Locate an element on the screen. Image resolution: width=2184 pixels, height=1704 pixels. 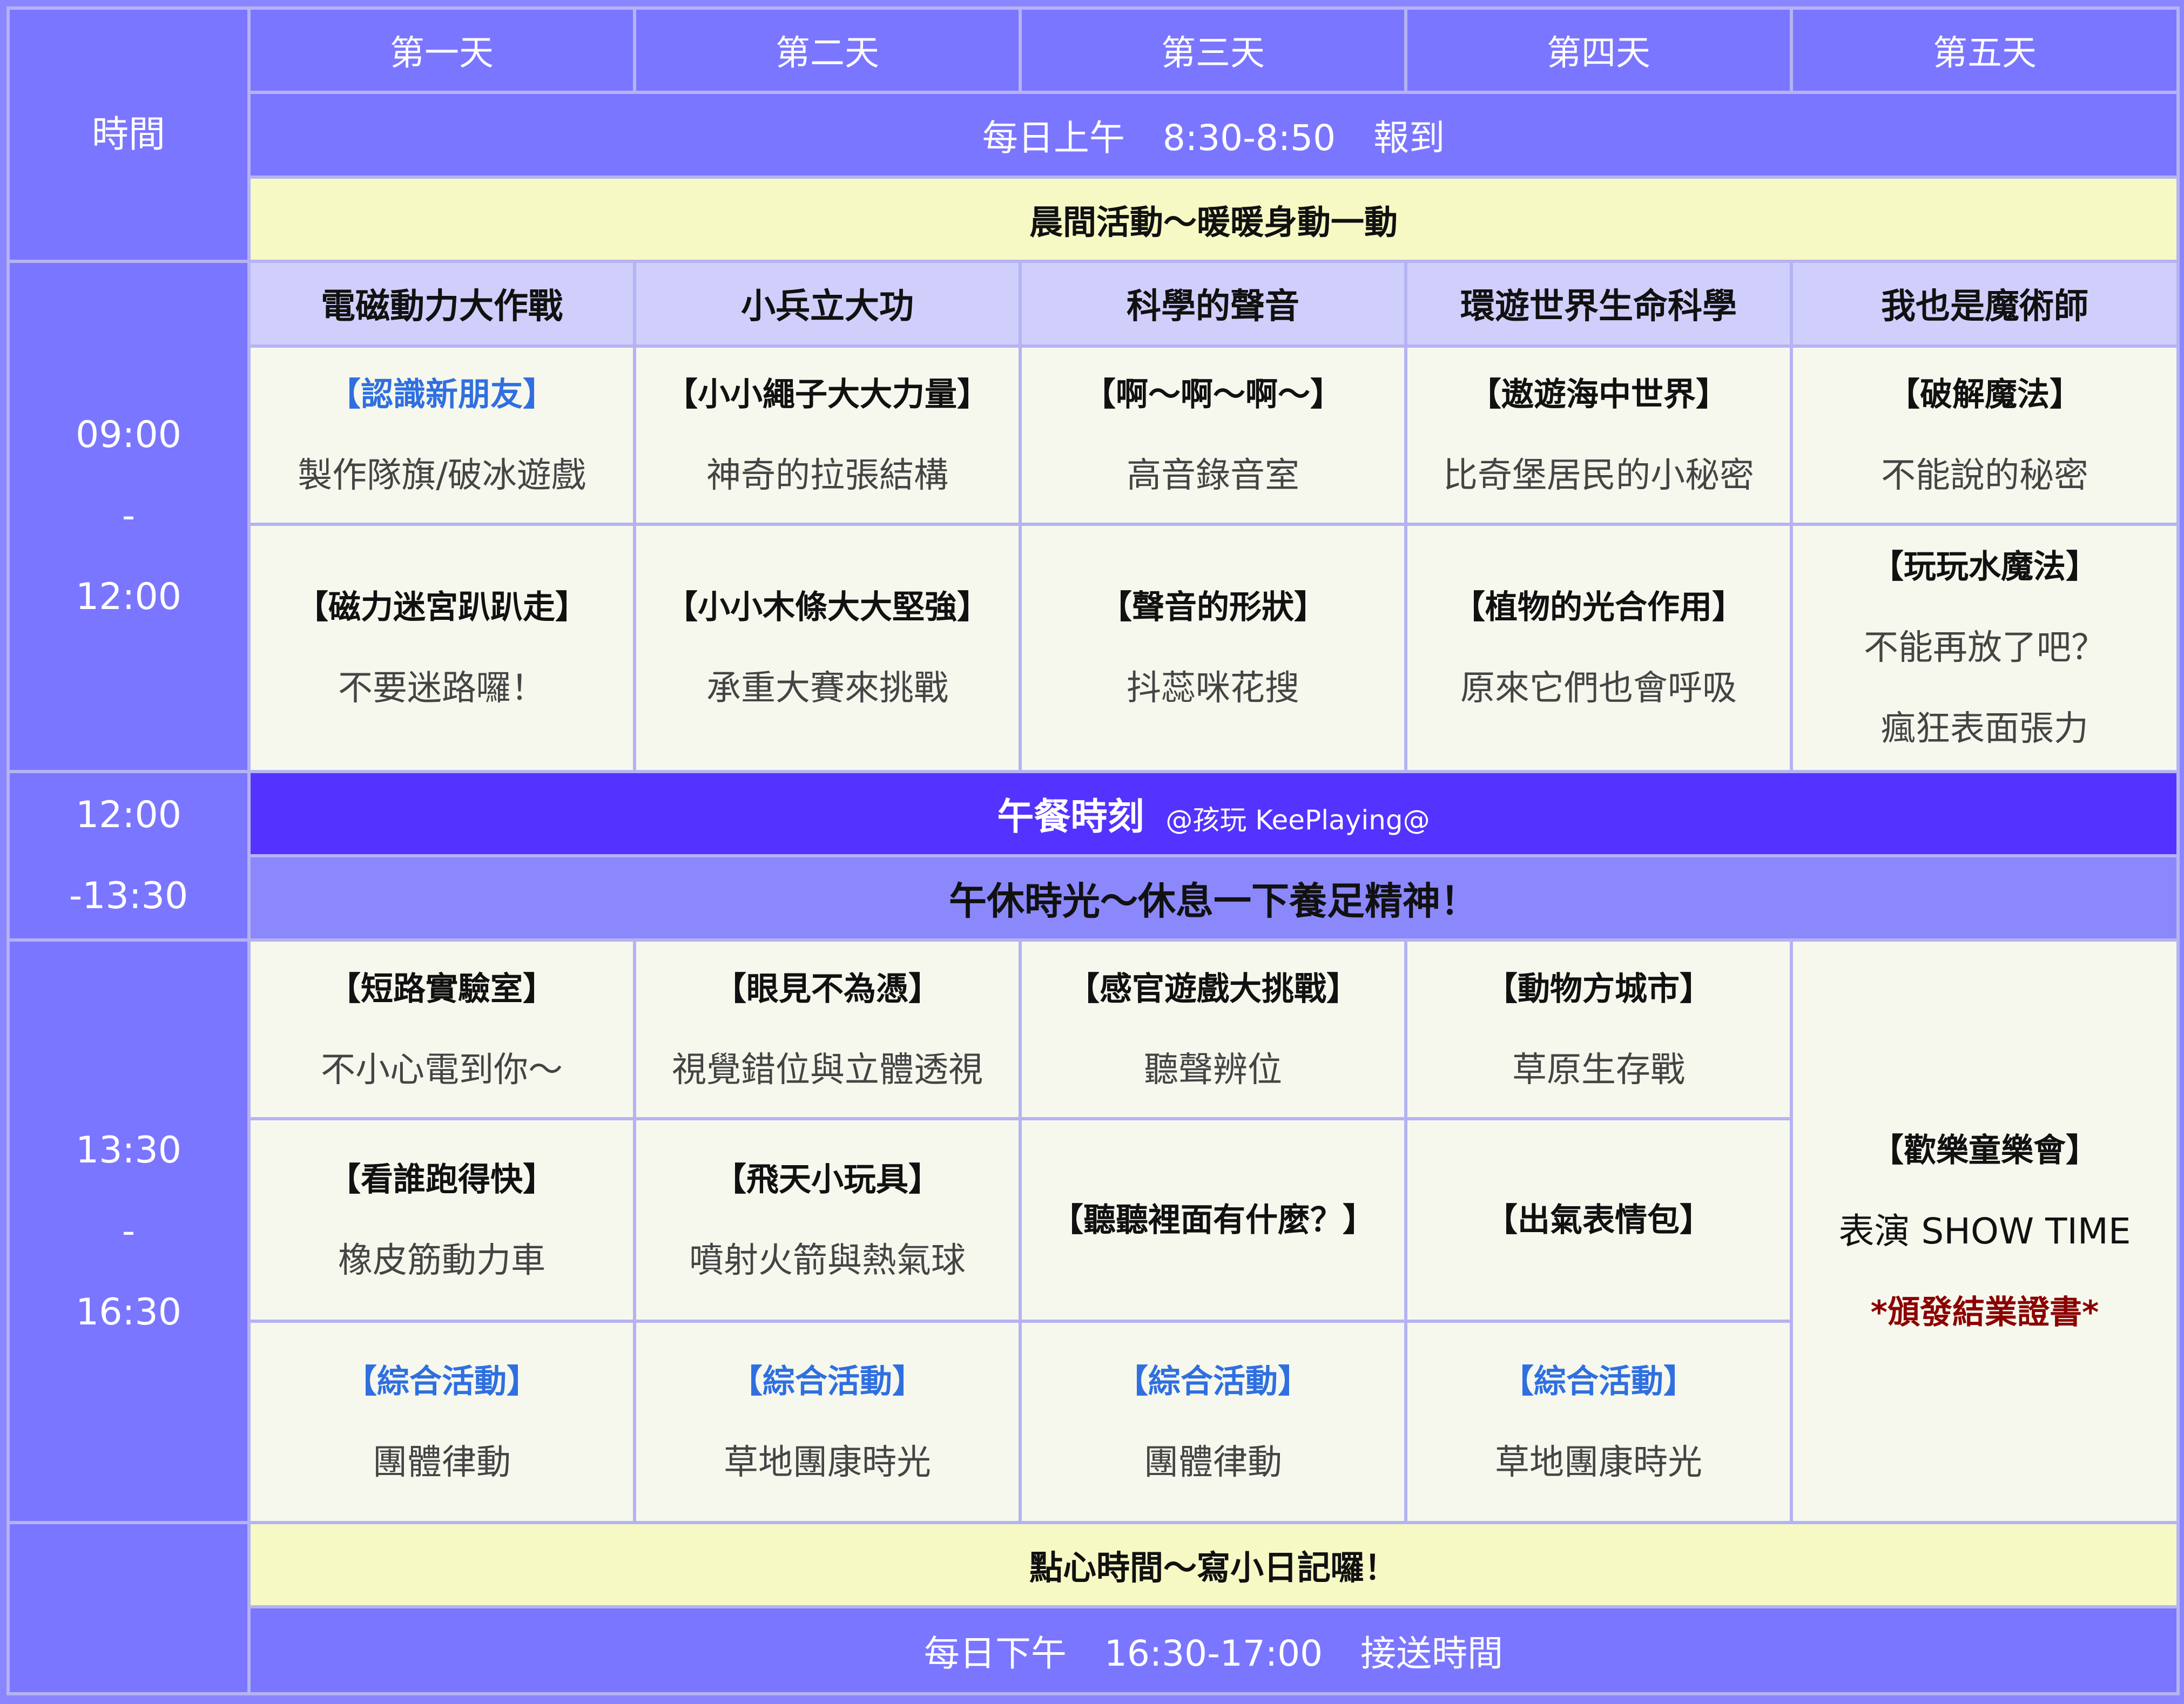
pickup-label: 接送時間 is located at coordinates (1432, 1653).